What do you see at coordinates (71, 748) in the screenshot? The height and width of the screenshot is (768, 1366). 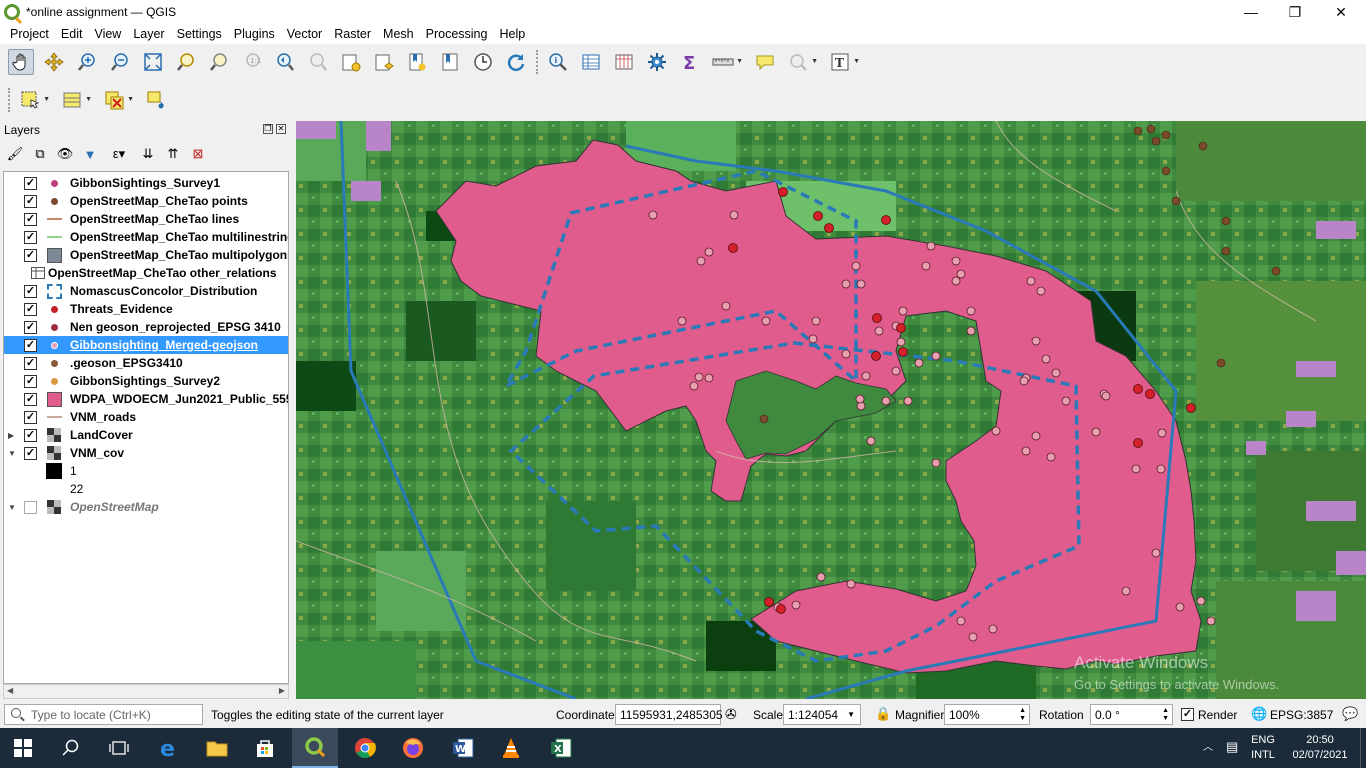 I see `search-icon` at bounding box center [71, 748].